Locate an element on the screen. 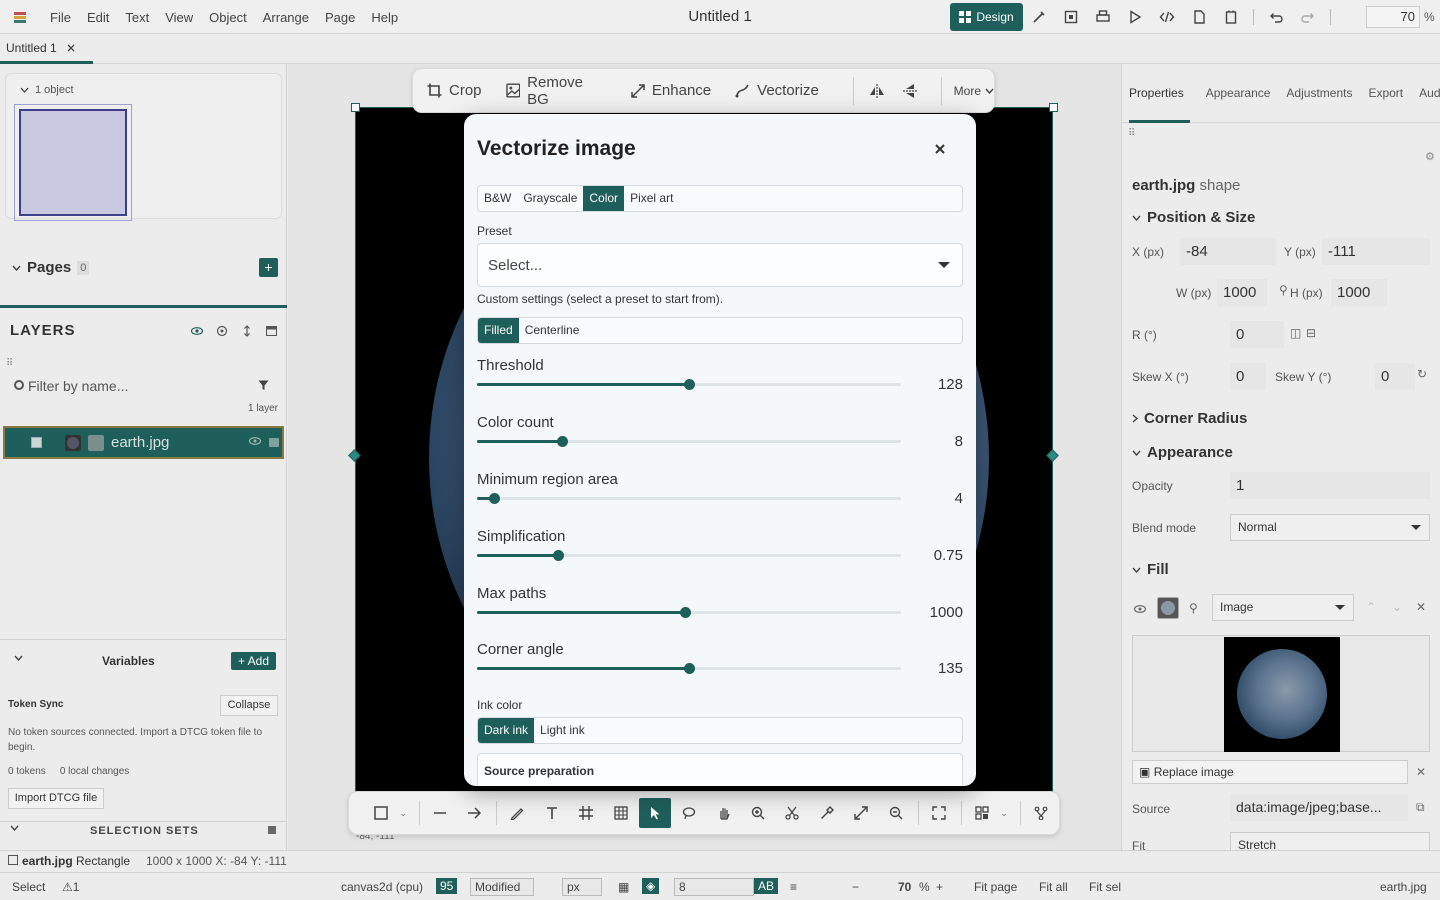 This screenshot has height=900, width=1440. ink-light: Light ink is located at coordinates (562, 730).